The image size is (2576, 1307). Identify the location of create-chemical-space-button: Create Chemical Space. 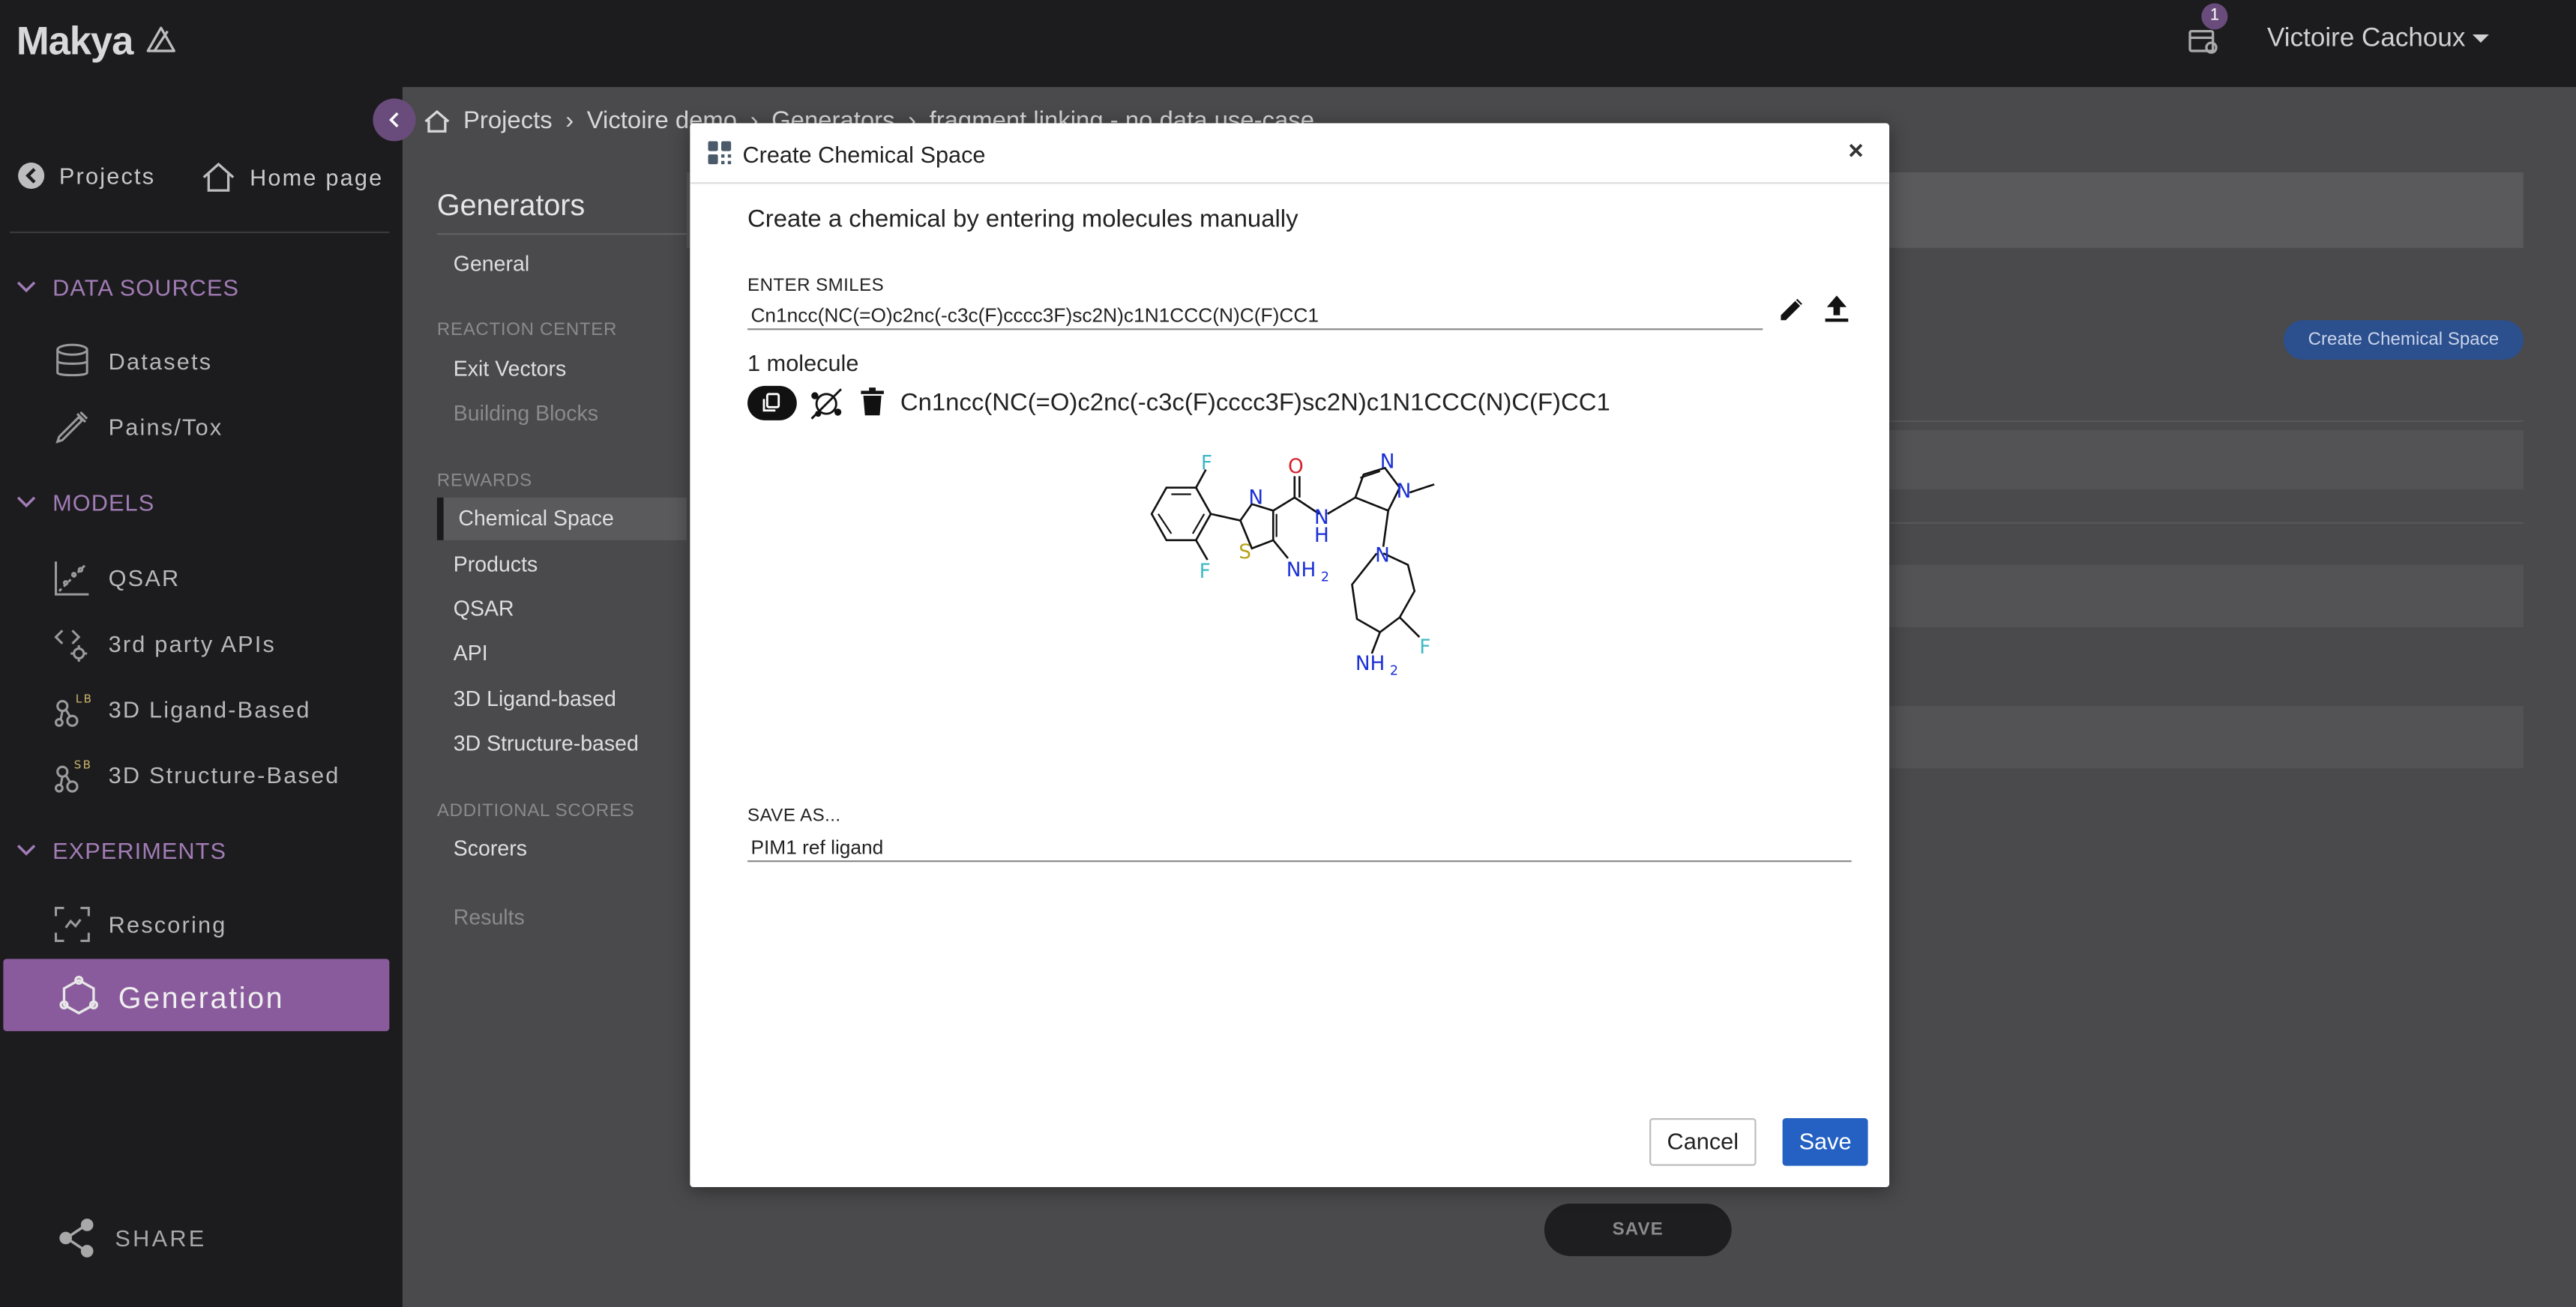
(2403, 340).